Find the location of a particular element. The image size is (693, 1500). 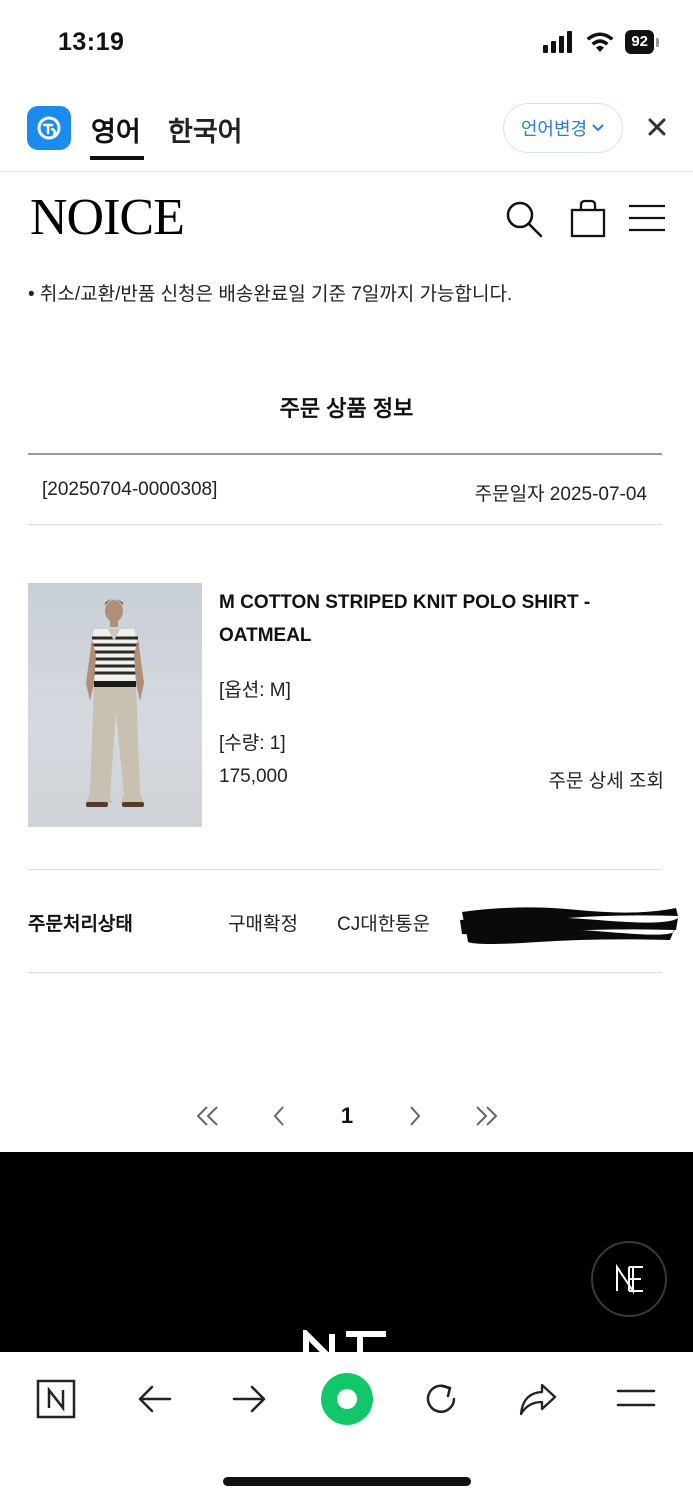

last-page-button is located at coordinates (486, 1116).